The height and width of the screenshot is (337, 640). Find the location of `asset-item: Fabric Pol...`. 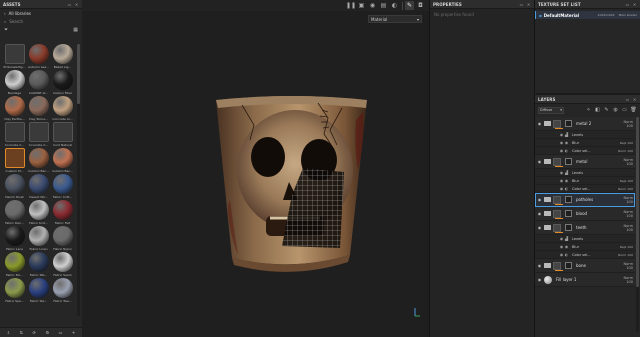

asset-item: Fabric Pol... is located at coordinates (14, 265).